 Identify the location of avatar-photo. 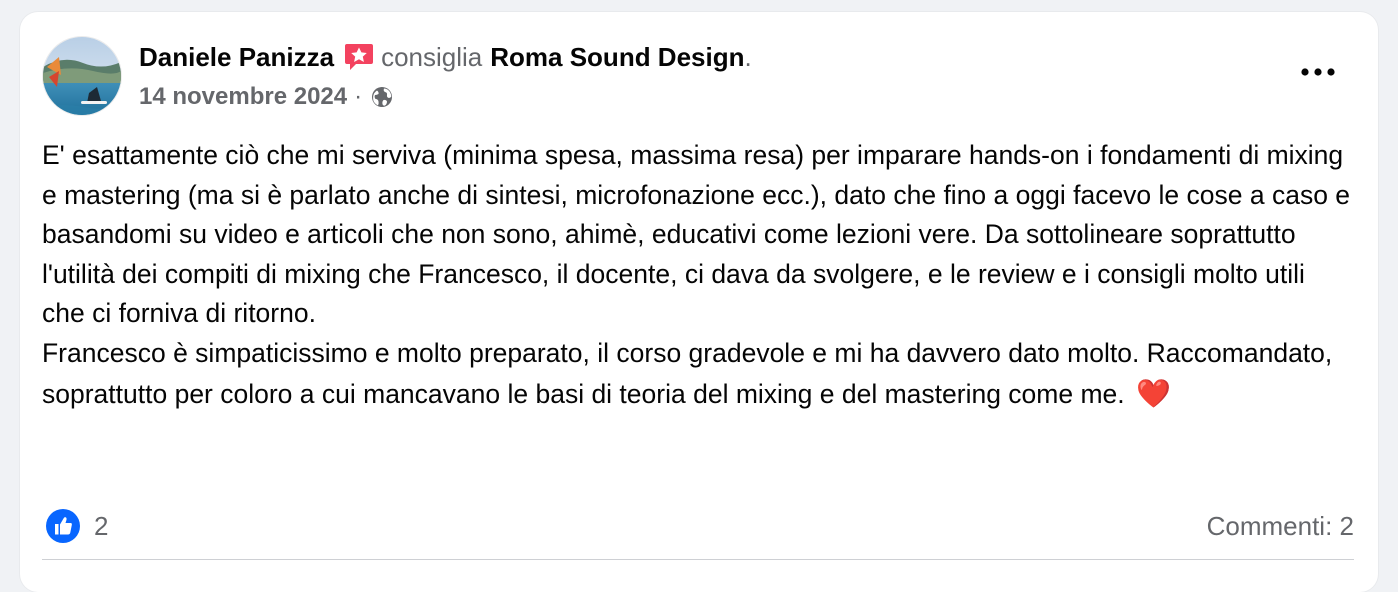
(82, 76).